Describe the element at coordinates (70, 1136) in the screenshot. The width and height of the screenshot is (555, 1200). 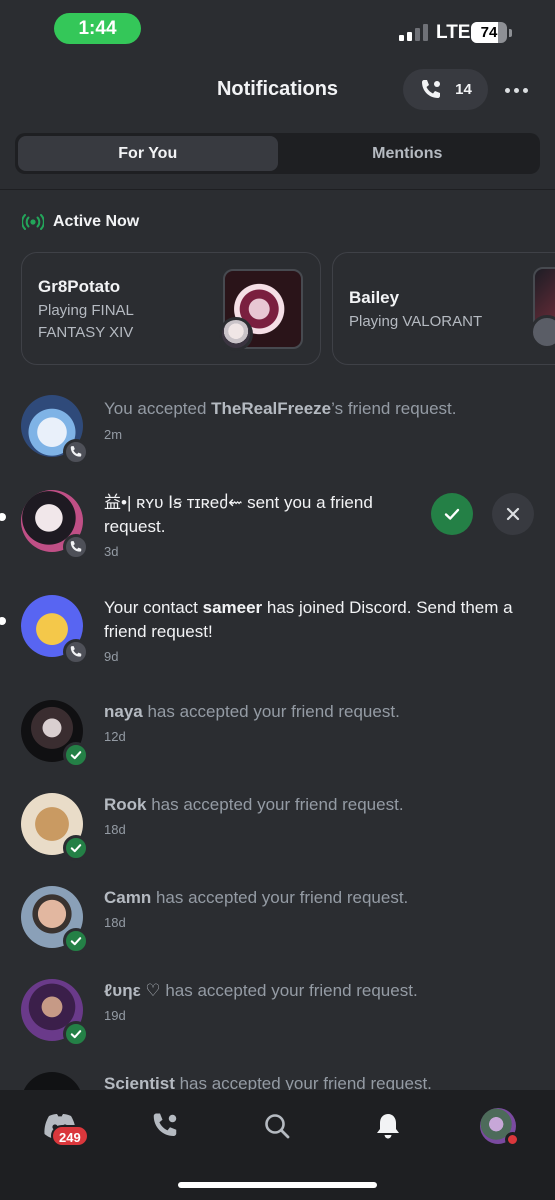
I see `home-badge: 249` at that location.